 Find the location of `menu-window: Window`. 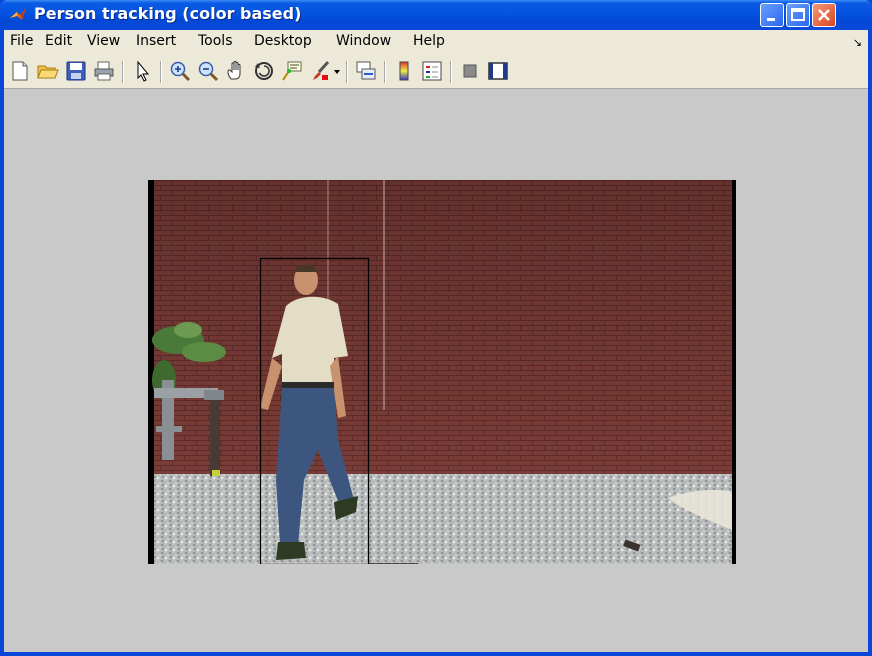

menu-window: Window is located at coordinates (363, 41).